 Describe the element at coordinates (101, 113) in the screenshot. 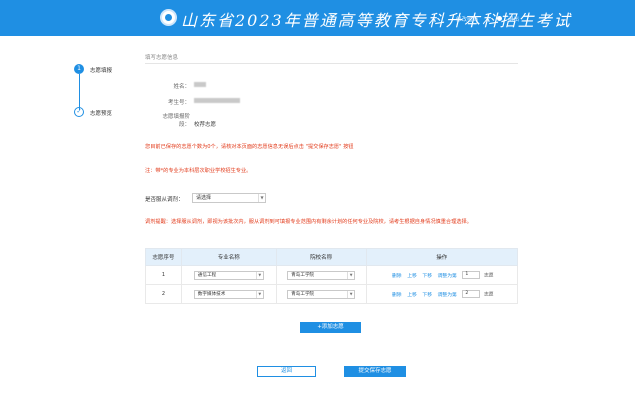

I see `step-label-preview: 志愿预览` at that location.